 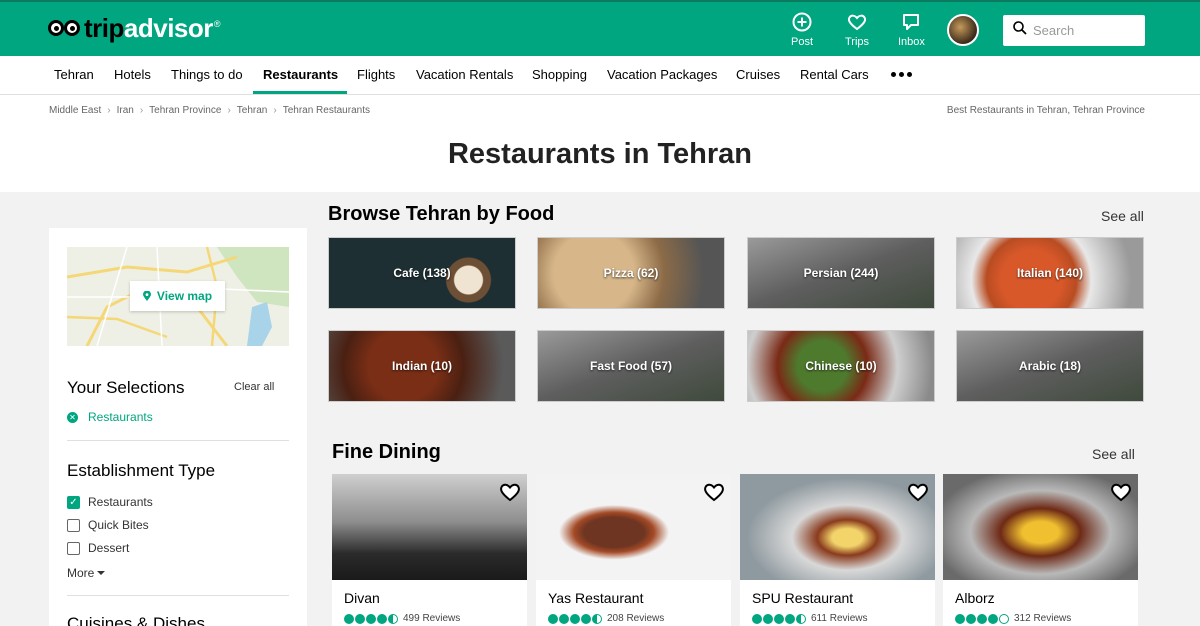 I want to click on nav-item-flights: Flights, so click(x=376, y=74).